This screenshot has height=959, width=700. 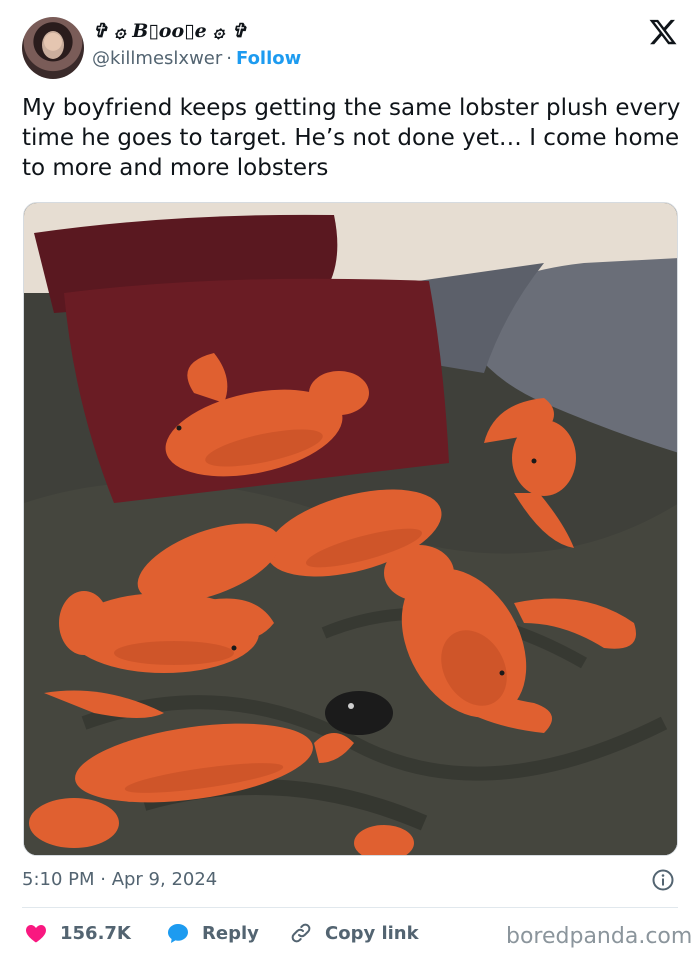 I want to click on divider, so click(x=350, y=907).